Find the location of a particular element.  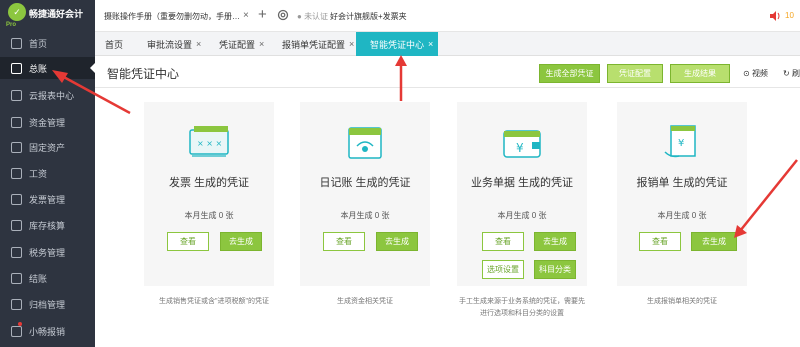

tab-label: 首页 is located at coordinates (114, 44).